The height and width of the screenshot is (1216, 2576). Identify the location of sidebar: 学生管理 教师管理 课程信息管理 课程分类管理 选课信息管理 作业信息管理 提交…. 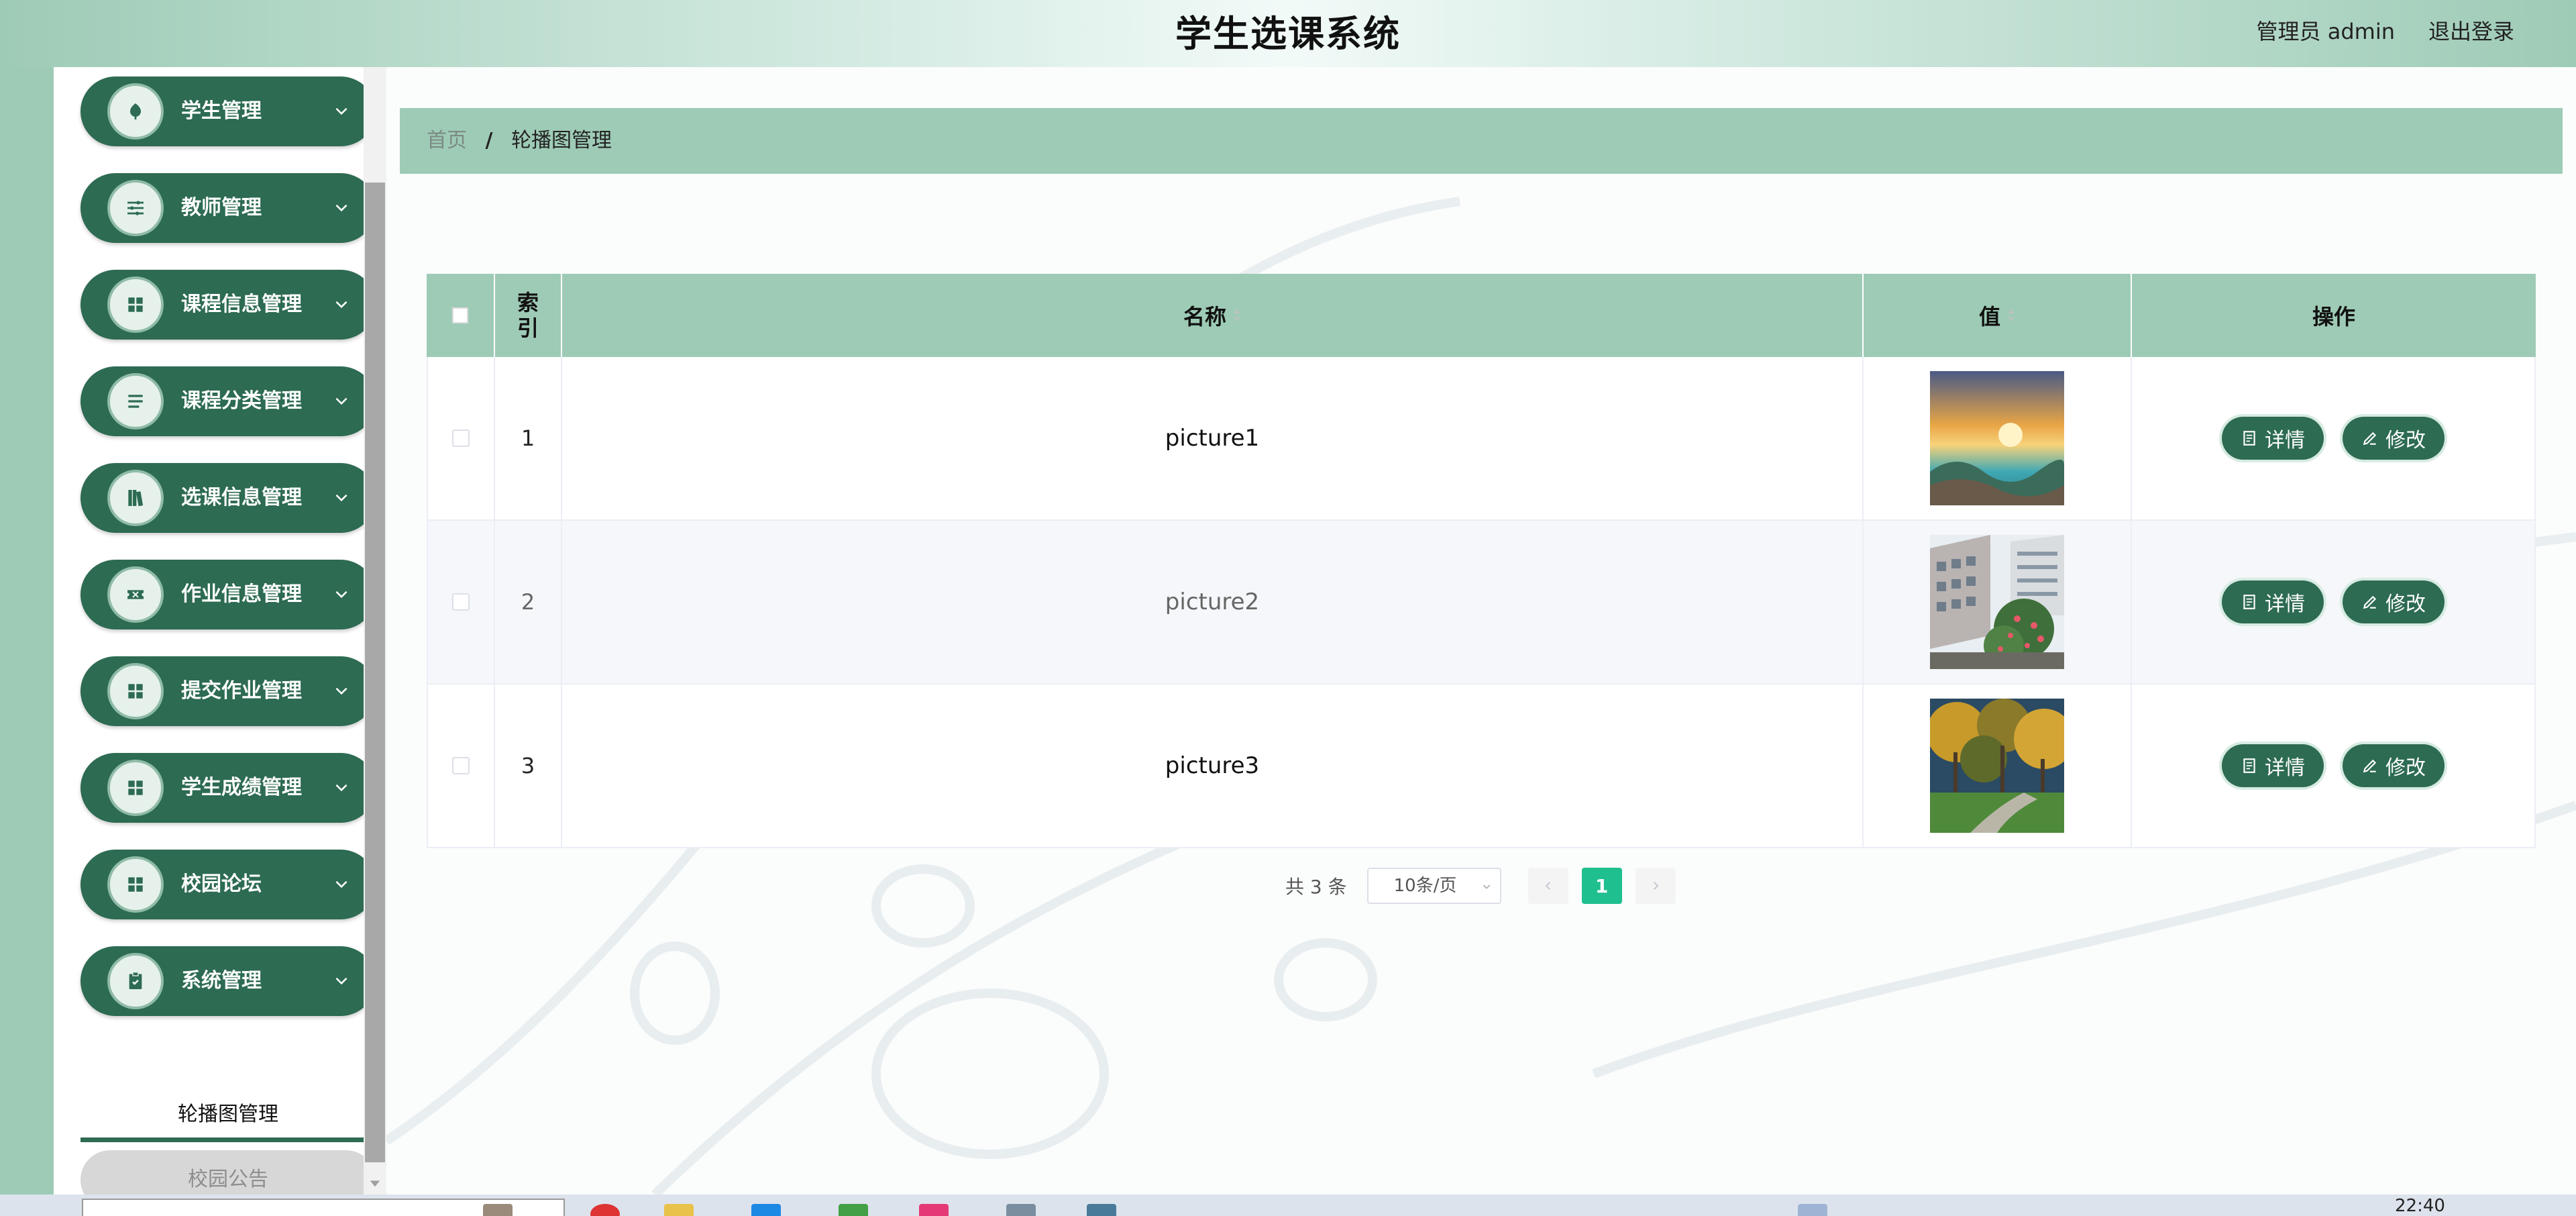
(215, 638).